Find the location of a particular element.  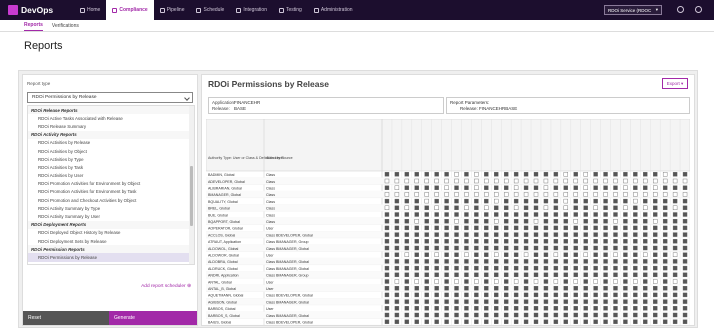

nav-item-administration: Administration is located at coordinates (333, 10).